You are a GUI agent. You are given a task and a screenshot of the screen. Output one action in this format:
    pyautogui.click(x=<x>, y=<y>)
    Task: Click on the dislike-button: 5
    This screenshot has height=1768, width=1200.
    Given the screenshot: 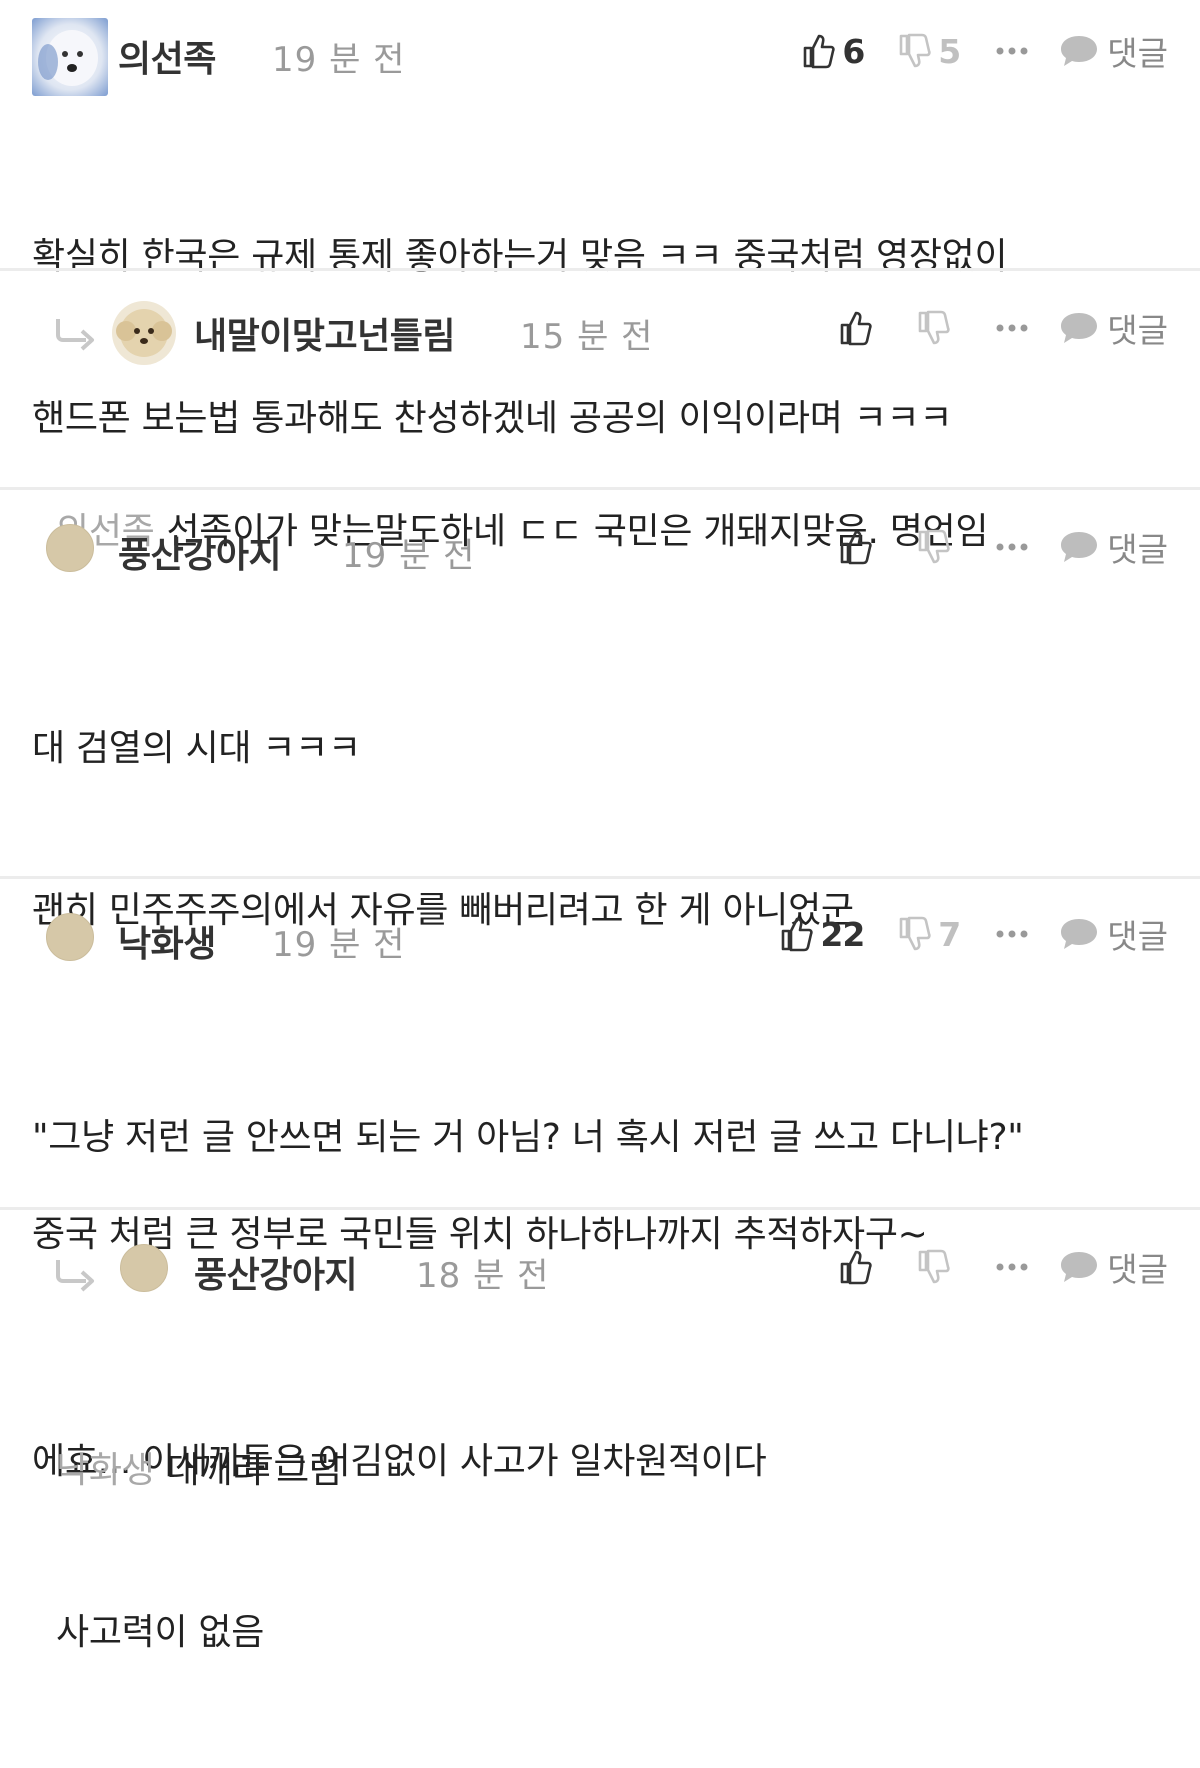 What is the action you would take?
    pyautogui.click(x=929, y=51)
    